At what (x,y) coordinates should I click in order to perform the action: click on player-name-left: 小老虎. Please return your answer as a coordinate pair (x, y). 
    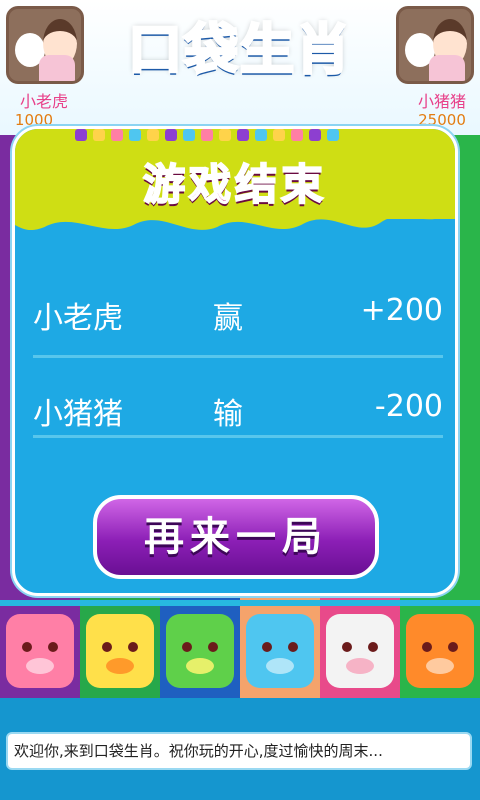
    Looking at the image, I should click on (43, 101).